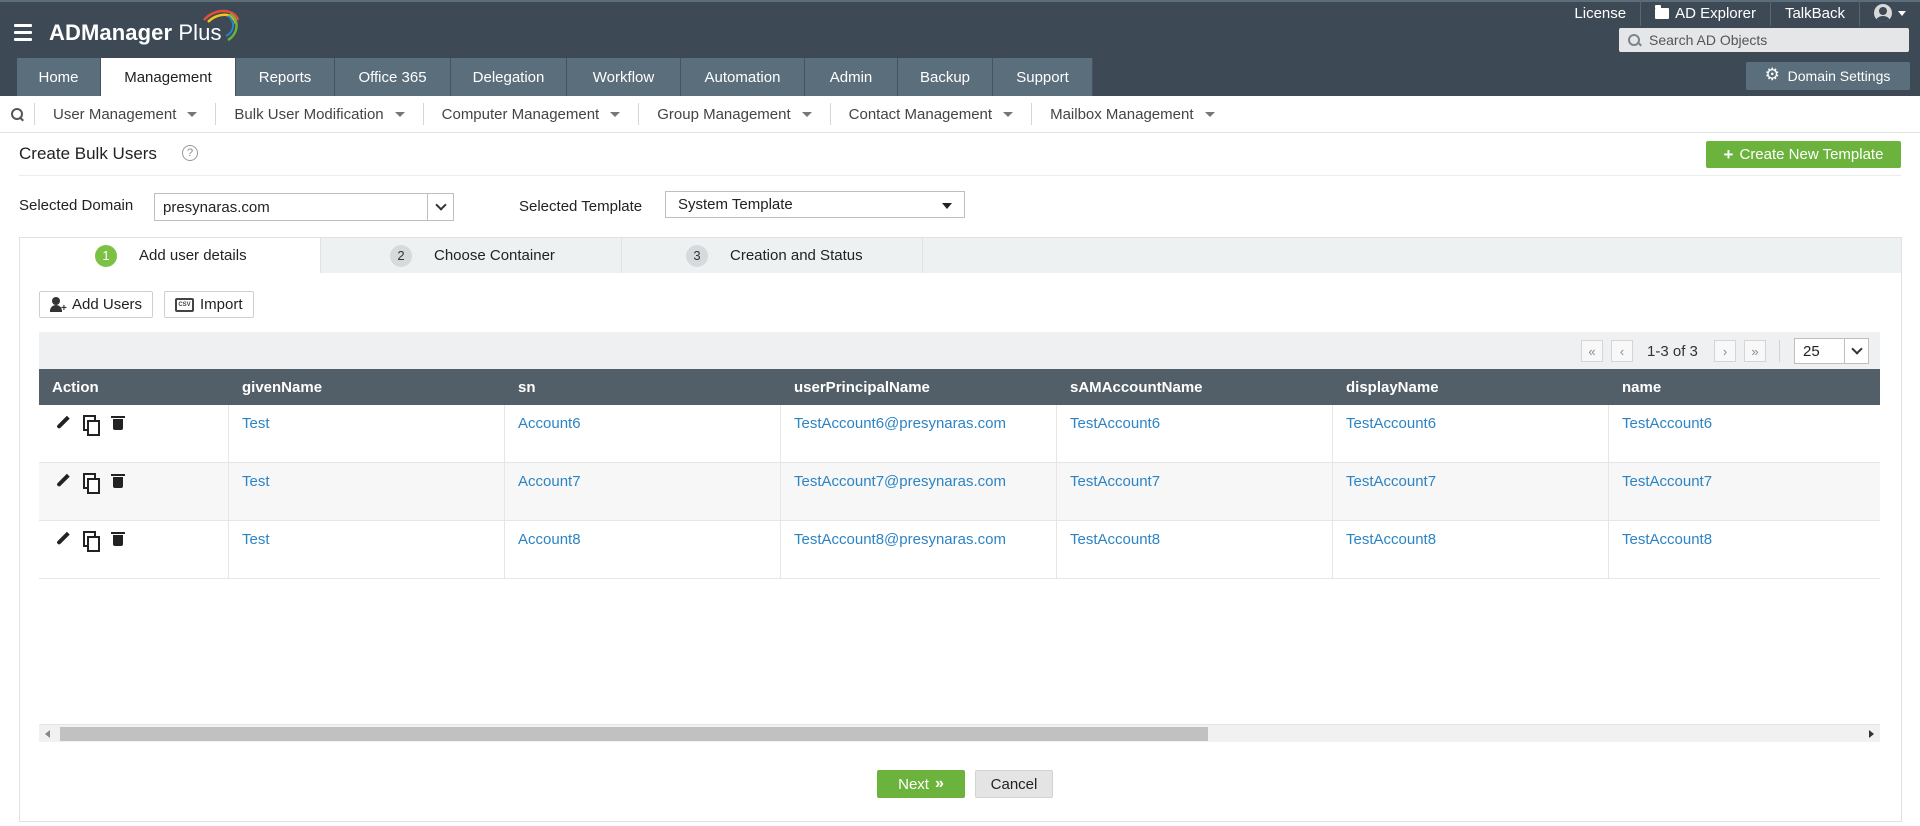 The height and width of the screenshot is (826, 1920). Describe the element at coordinates (643, 433) in the screenshot. I see `cell-sn: Account6` at that location.